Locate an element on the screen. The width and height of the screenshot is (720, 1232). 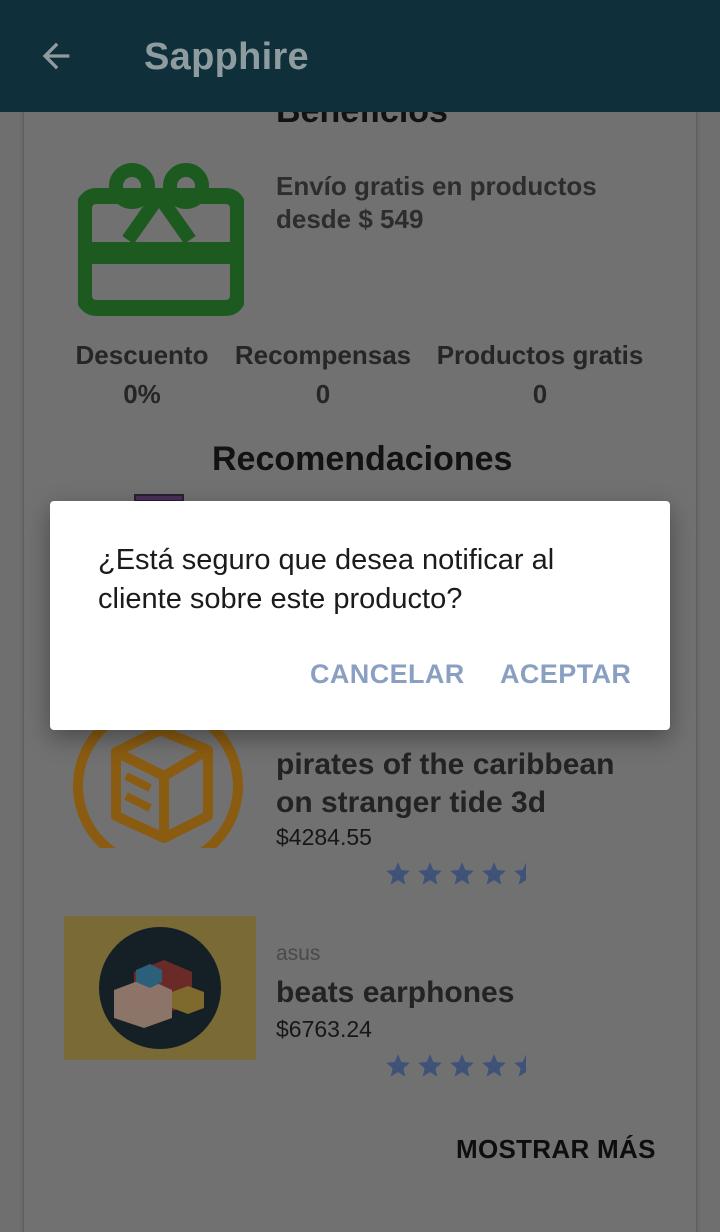
gift-card-icon is located at coordinates (161, 239).